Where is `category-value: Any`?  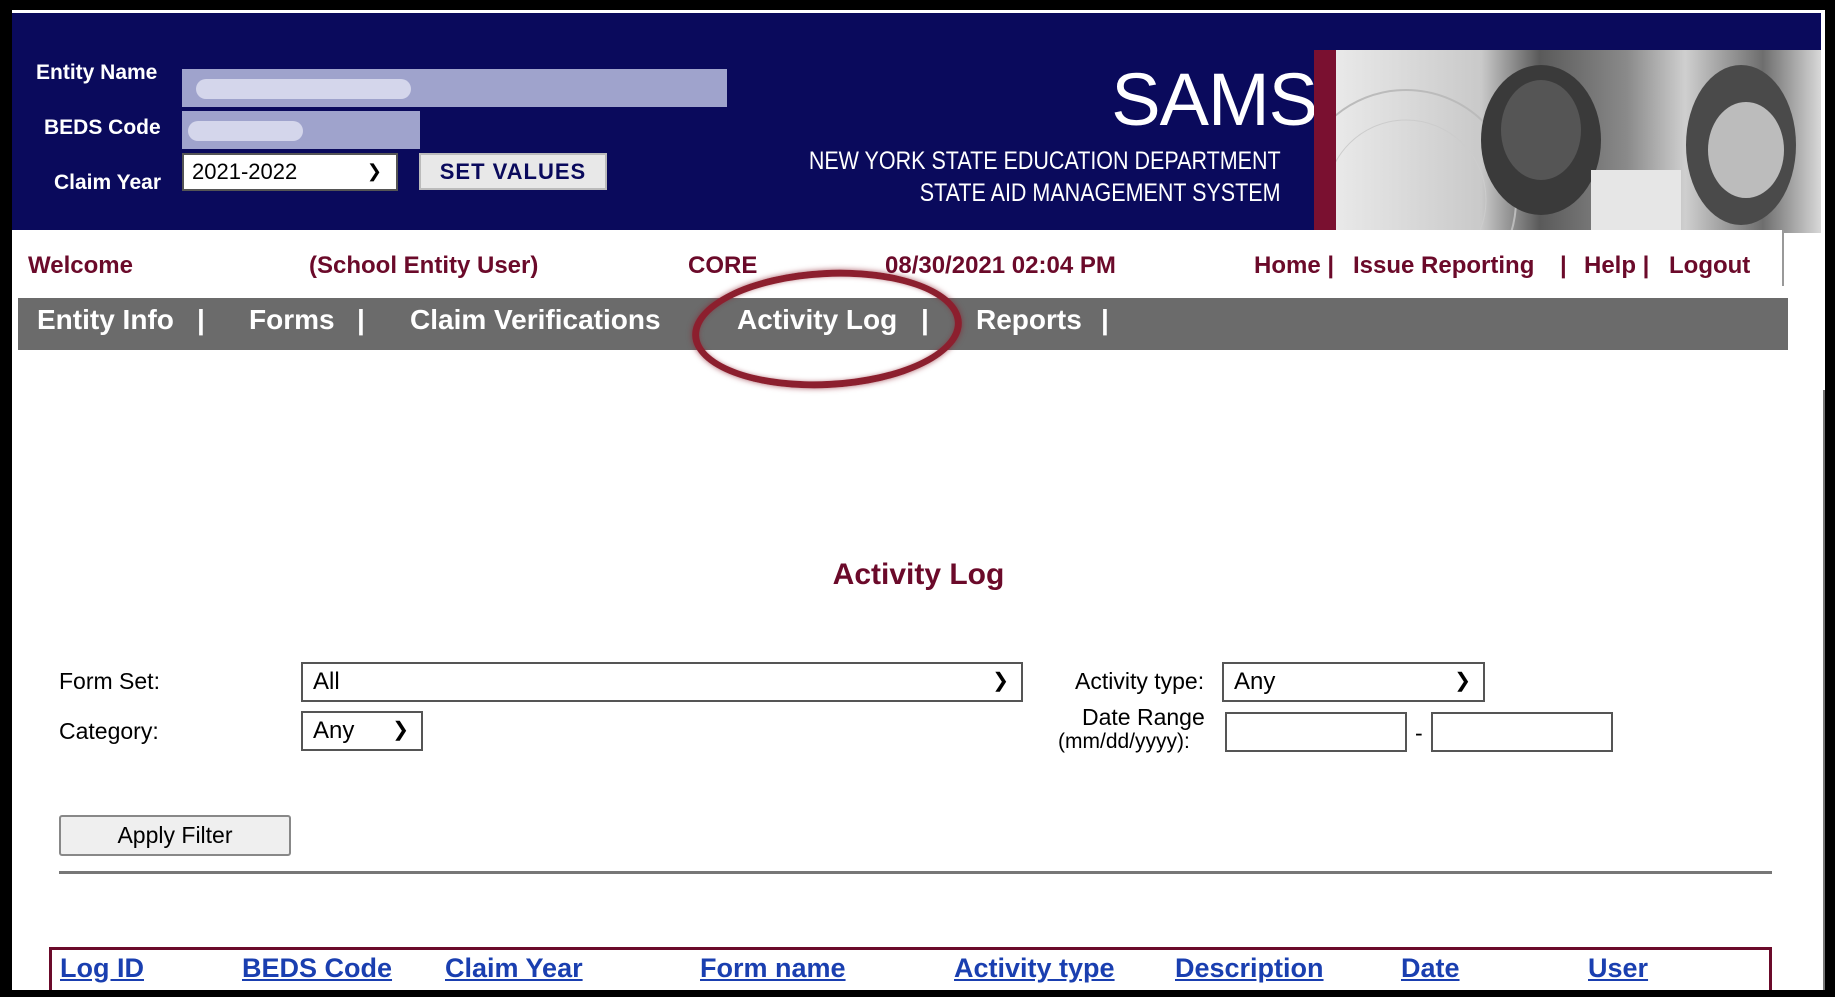
category-value: Any is located at coordinates (334, 730).